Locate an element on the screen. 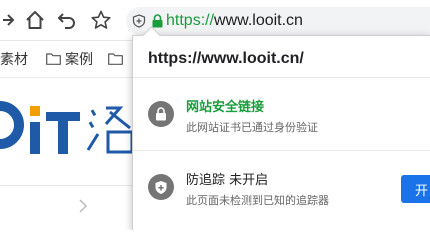  bookmark-folder is located at coordinates (117, 59).